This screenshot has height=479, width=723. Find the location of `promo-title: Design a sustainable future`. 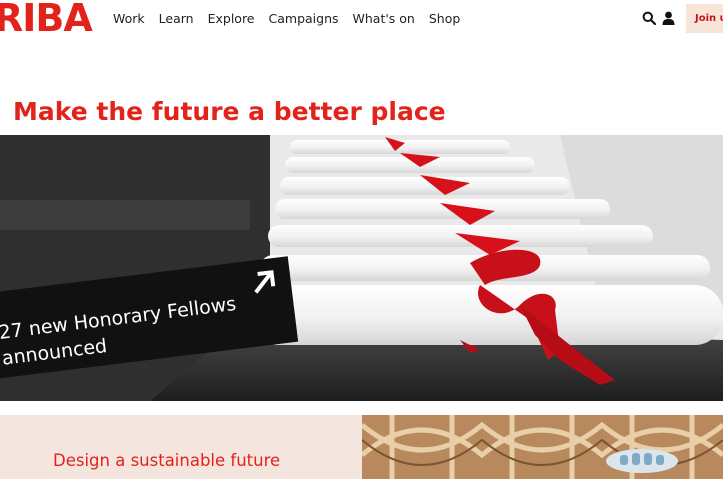

promo-title: Design a sustainable future is located at coordinates (167, 460).